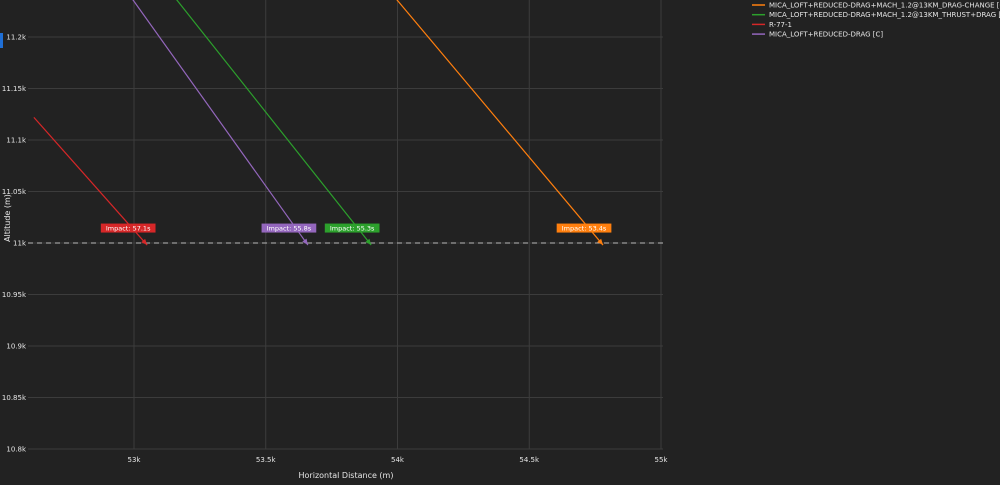  Describe the element at coordinates (14, 398) in the screenshot. I see `y-tick-label: 10.85k` at that location.